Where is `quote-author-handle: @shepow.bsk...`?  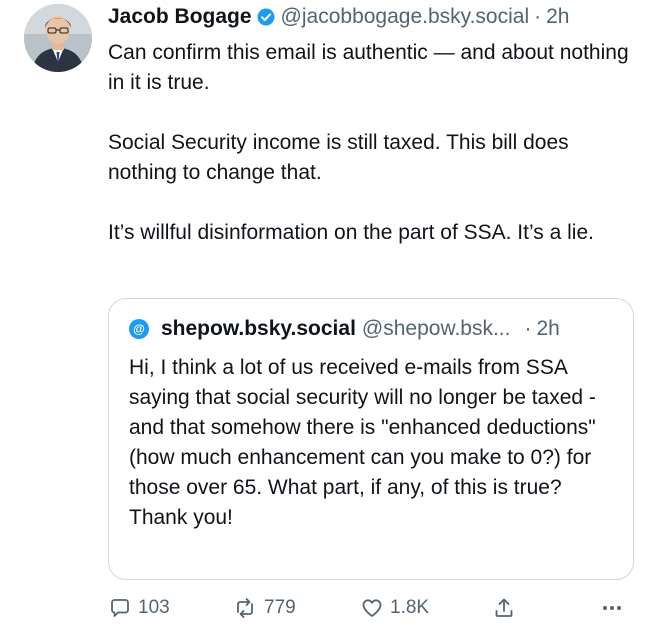
quote-author-handle: @shepow.bsk... is located at coordinates (436, 329).